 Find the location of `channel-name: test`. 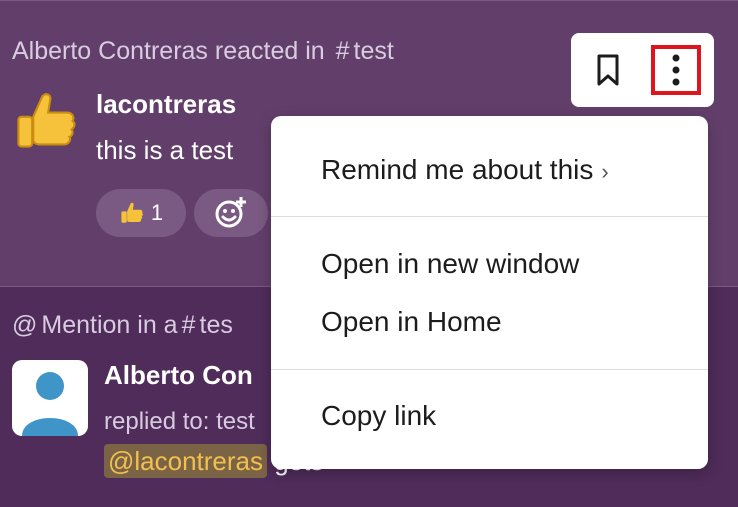

channel-name: test is located at coordinates (374, 51).